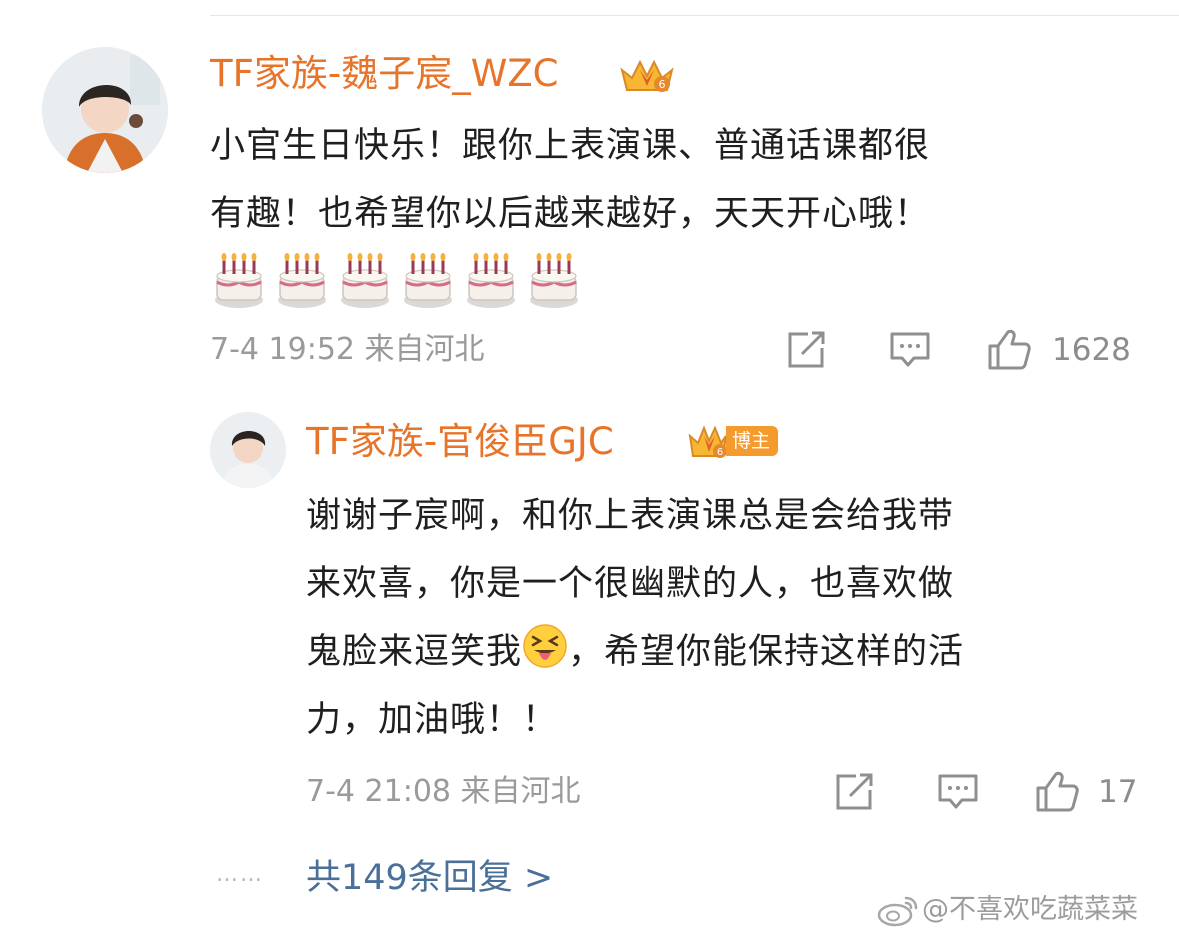  I want to click on reply-comment-icon, so click(958, 792).